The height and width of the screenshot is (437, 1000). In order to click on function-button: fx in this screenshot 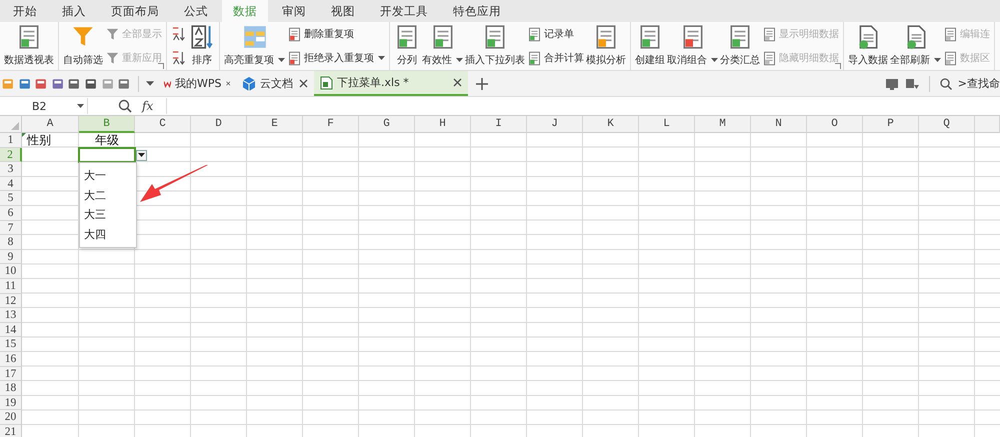, I will do `click(150, 106)`.